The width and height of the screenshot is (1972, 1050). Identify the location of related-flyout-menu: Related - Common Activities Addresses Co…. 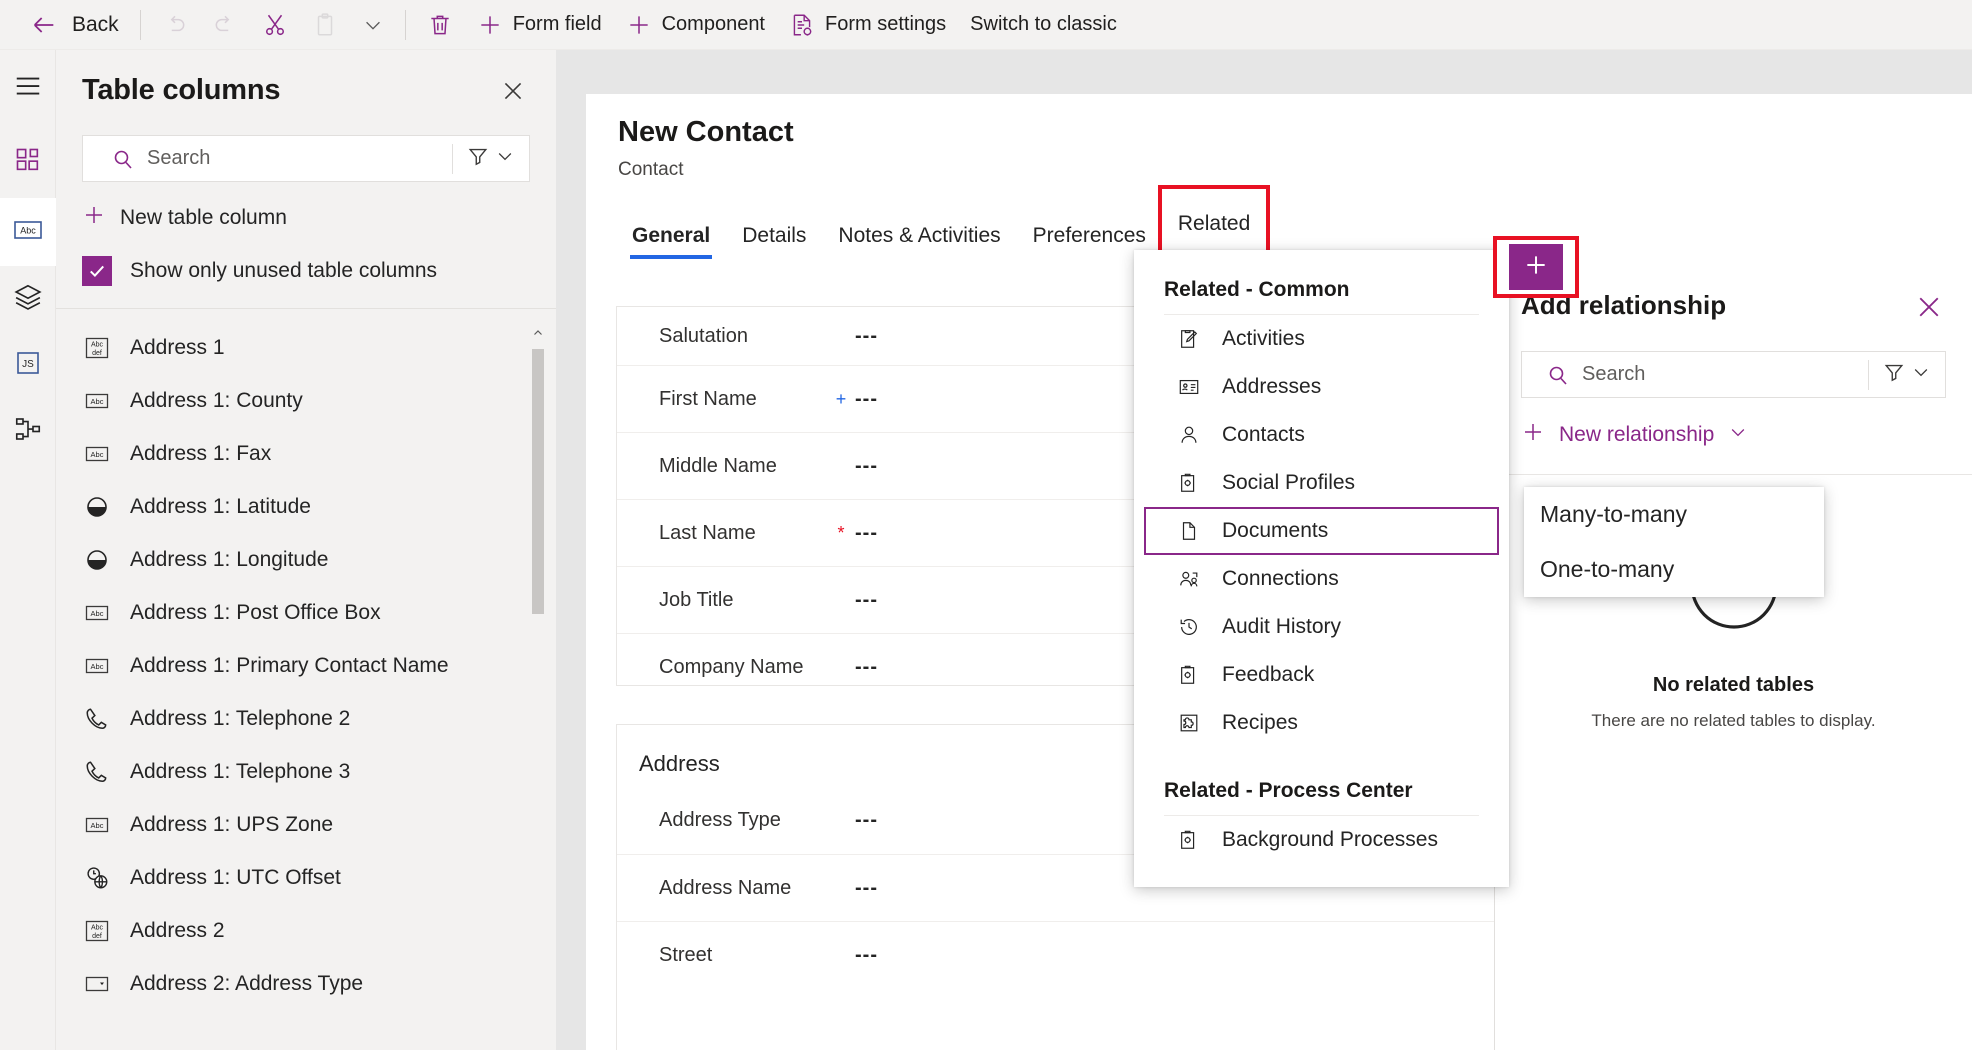
(1321, 568).